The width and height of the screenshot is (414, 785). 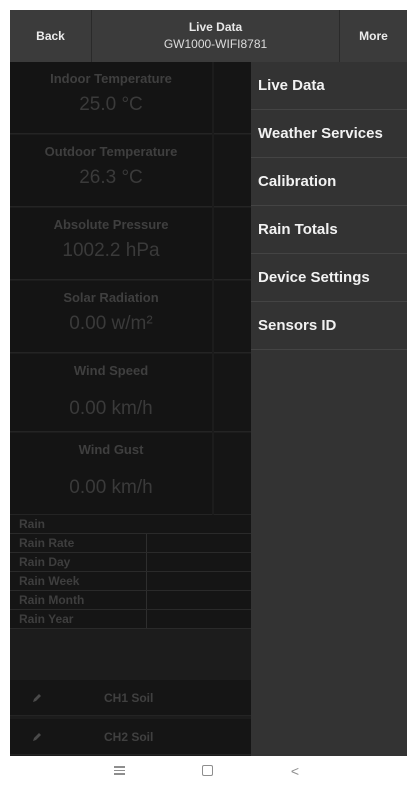 I want to click on system-nav-bar: <, so click(x=207, y=770).